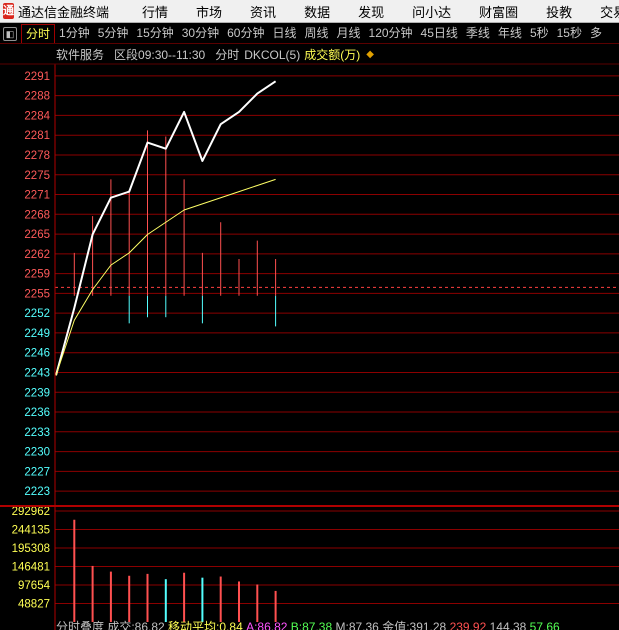  Describe the element at coordinates (37, 176) in the screenshot. I see `price-tick-label: 2275` at that location.